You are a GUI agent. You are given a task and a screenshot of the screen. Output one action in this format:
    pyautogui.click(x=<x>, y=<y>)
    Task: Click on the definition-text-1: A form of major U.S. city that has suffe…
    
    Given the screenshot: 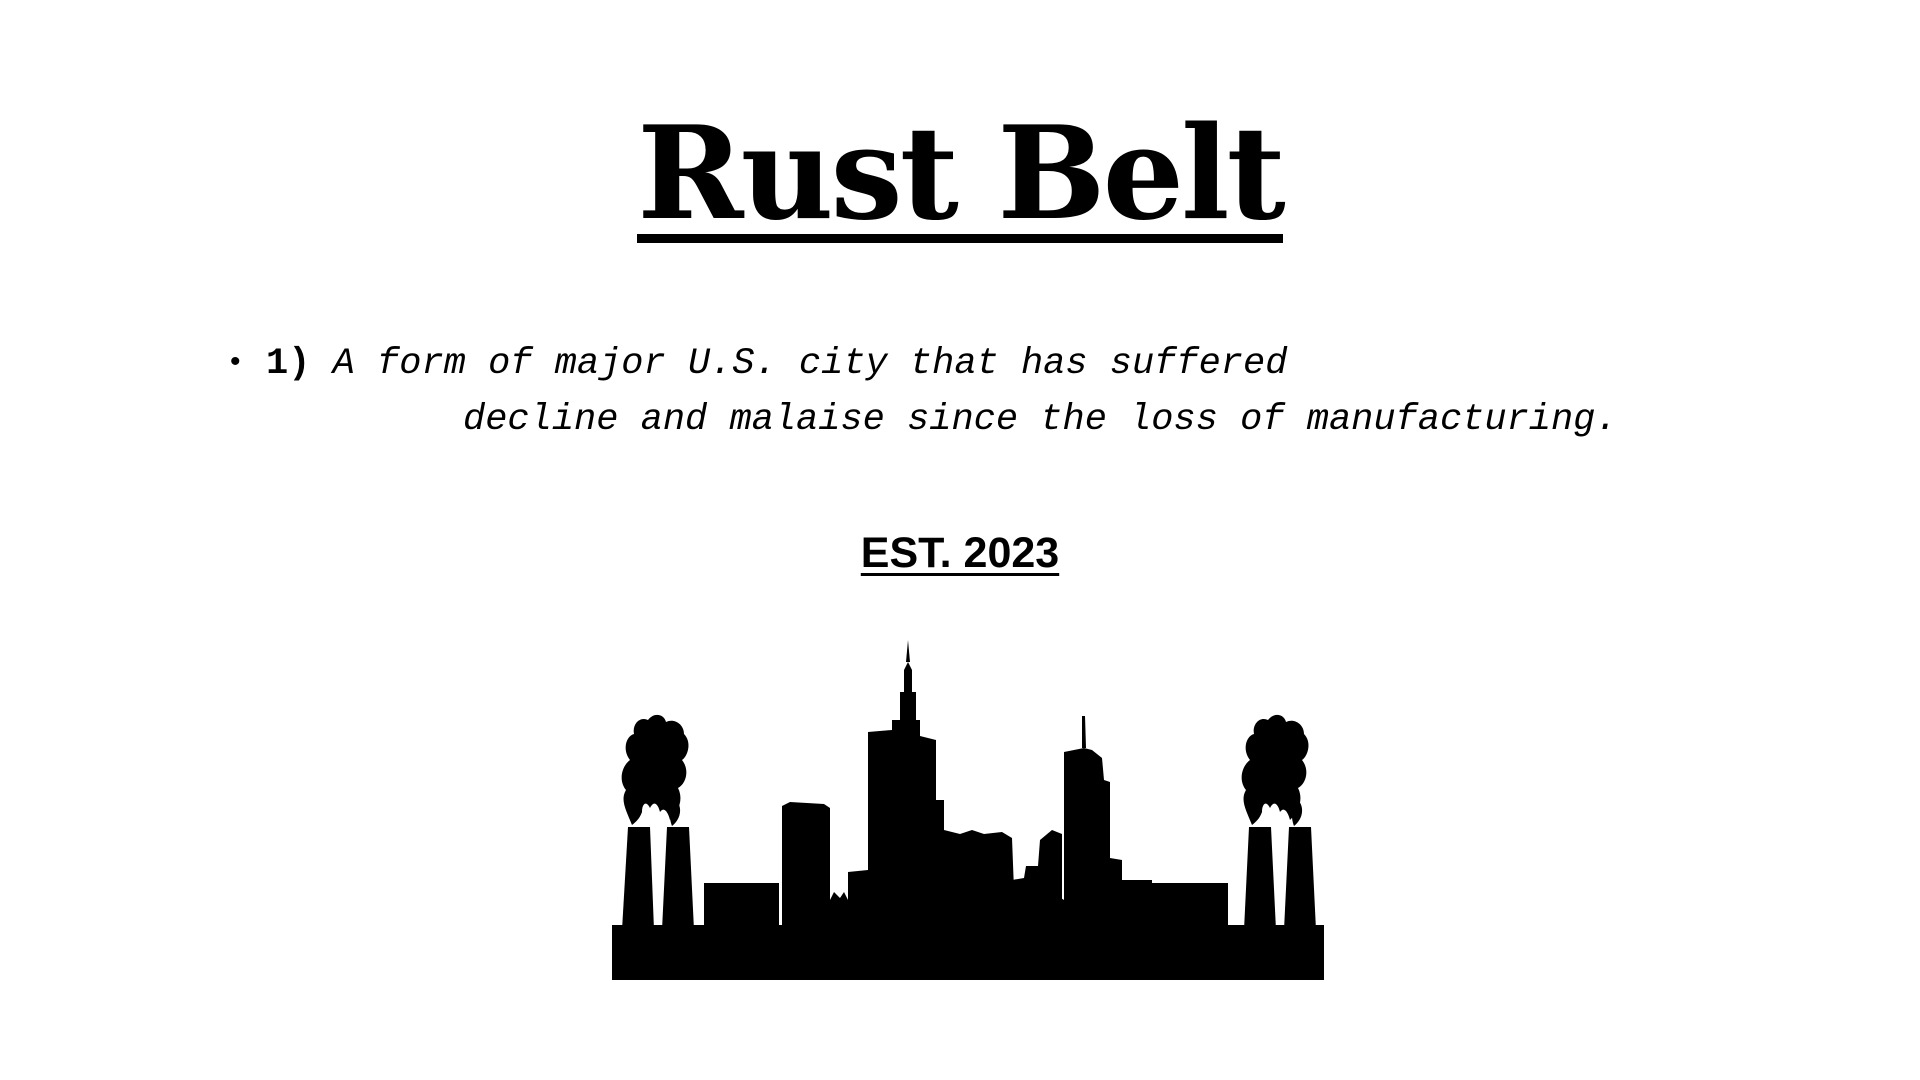 What is the action you would take?
    pyautogui.click(x=810, y=364)
    